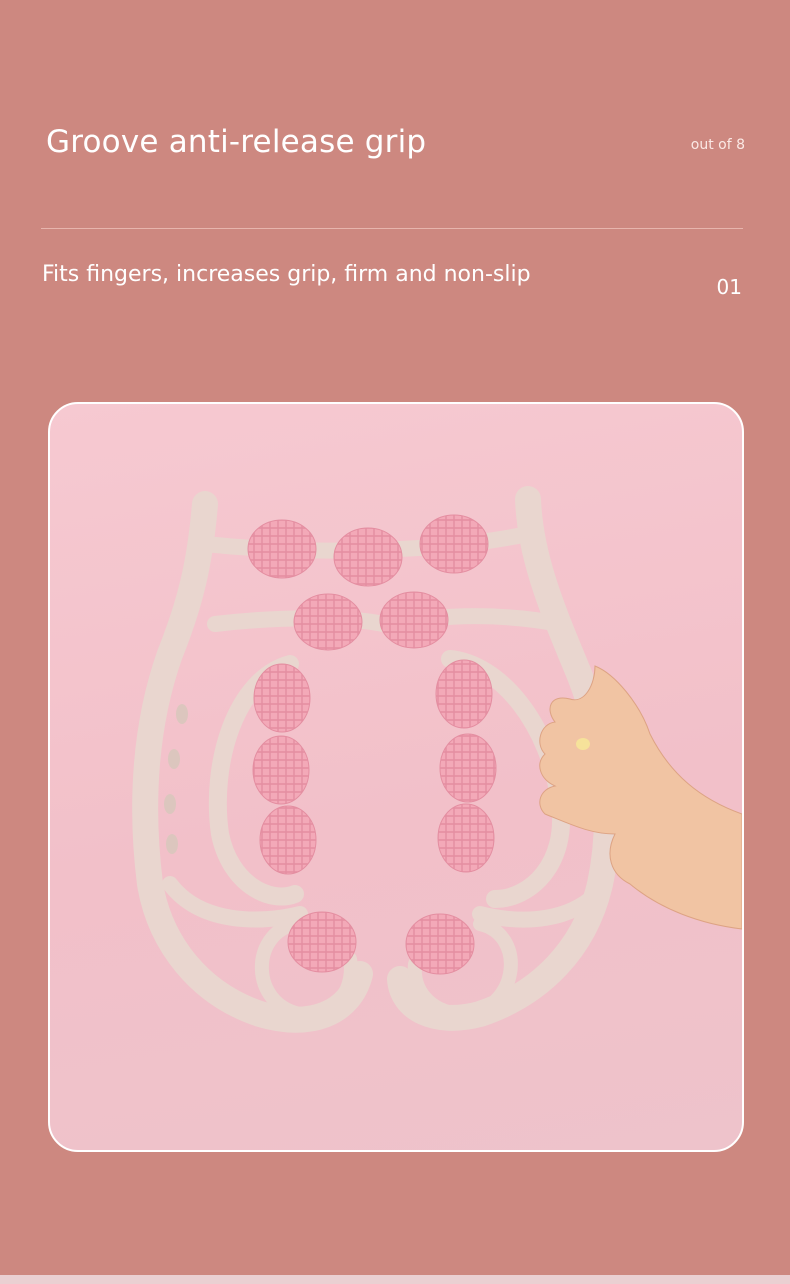  What do you see at coordinates (640, 797) in the screenshot?
I see `hand` at bounding box center [640, 797].